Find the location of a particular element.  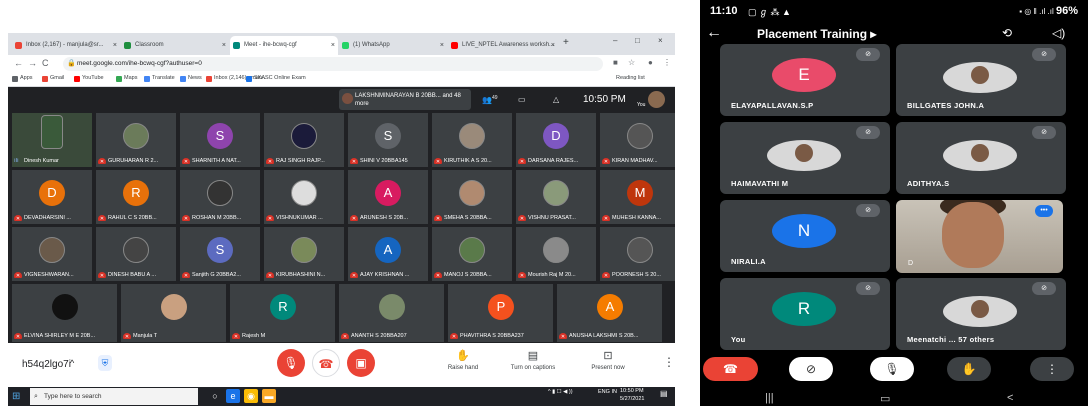

activities-icon: △ is located at coordinates (556, 99).